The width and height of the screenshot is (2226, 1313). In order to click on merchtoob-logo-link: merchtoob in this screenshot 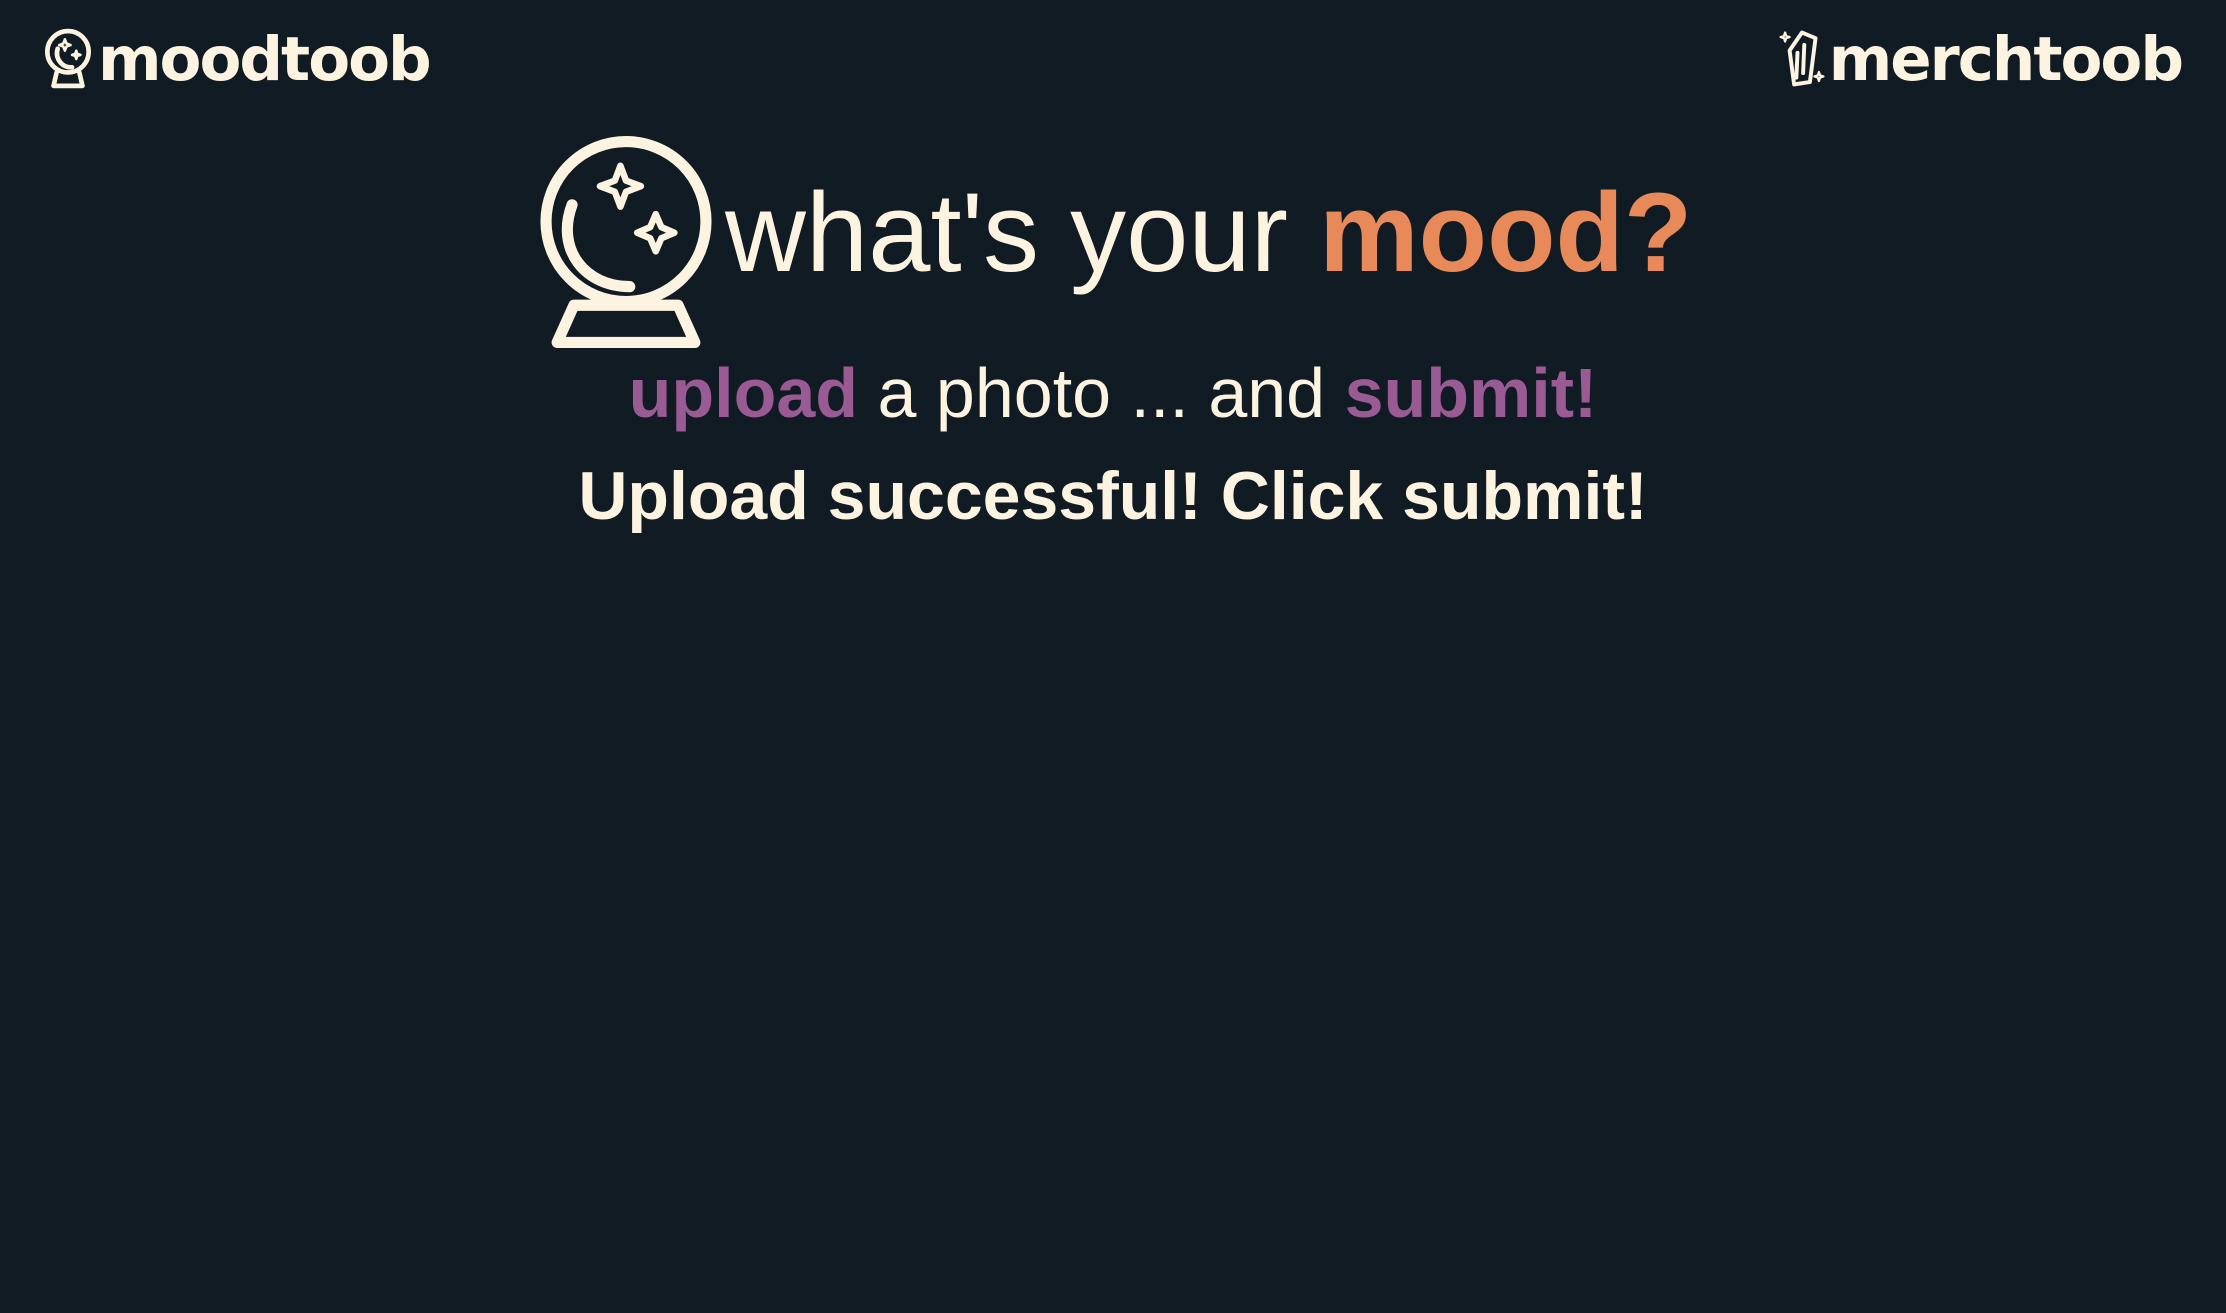, I will do `click(1981, 59)`.